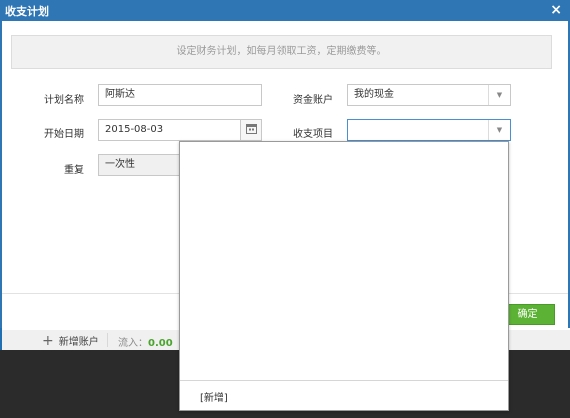  I want to click on plus-icon: +, so click(48, 340).